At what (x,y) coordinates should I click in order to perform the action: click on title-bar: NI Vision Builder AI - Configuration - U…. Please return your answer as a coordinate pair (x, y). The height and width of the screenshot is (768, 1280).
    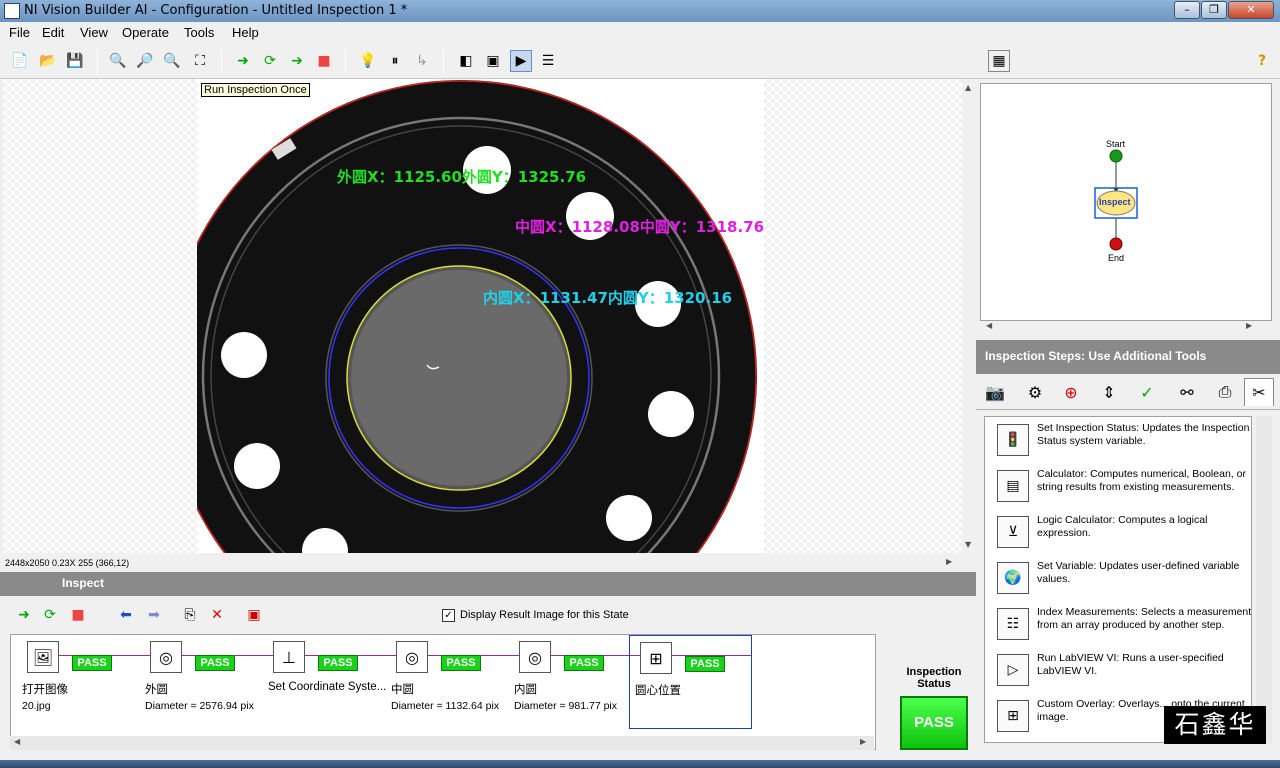
    Looking at the image, I should click on (640, 11).